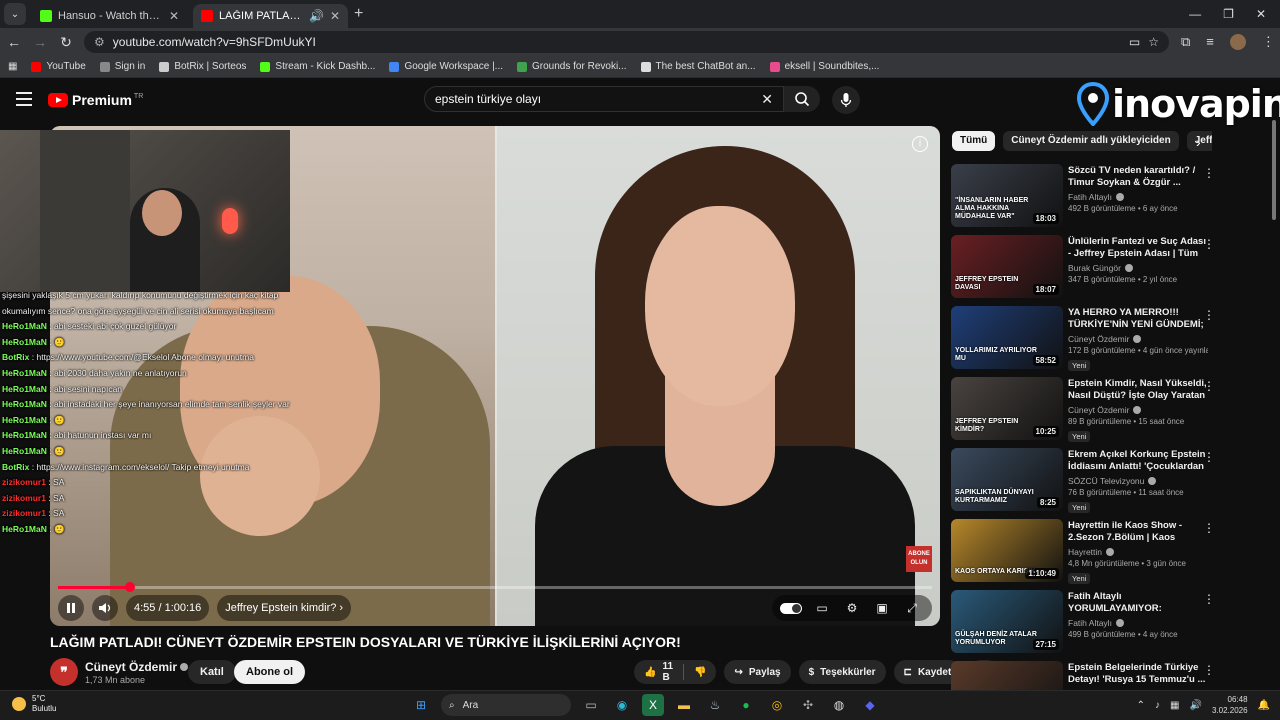 The width and height of the screenshot is (1280, 720). I want to click on menu-icon, so click(24, 99).